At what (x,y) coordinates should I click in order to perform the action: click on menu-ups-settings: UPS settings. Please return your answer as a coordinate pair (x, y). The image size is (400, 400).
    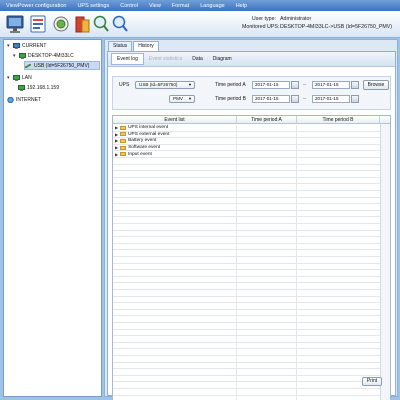
    Looking at the image, I should click on (93, 6).